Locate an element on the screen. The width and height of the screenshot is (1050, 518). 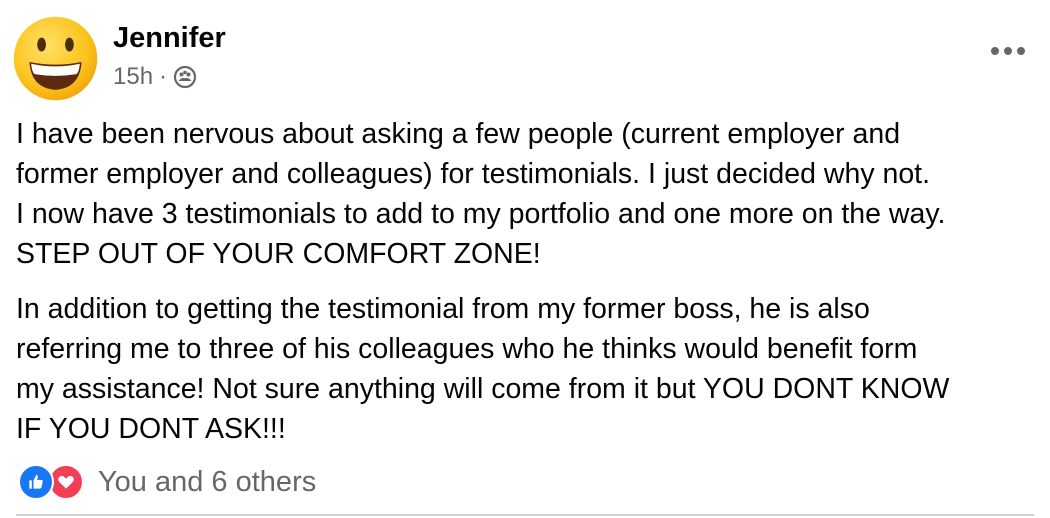
more-horizontal-icon is located at coordinates (995, 51).